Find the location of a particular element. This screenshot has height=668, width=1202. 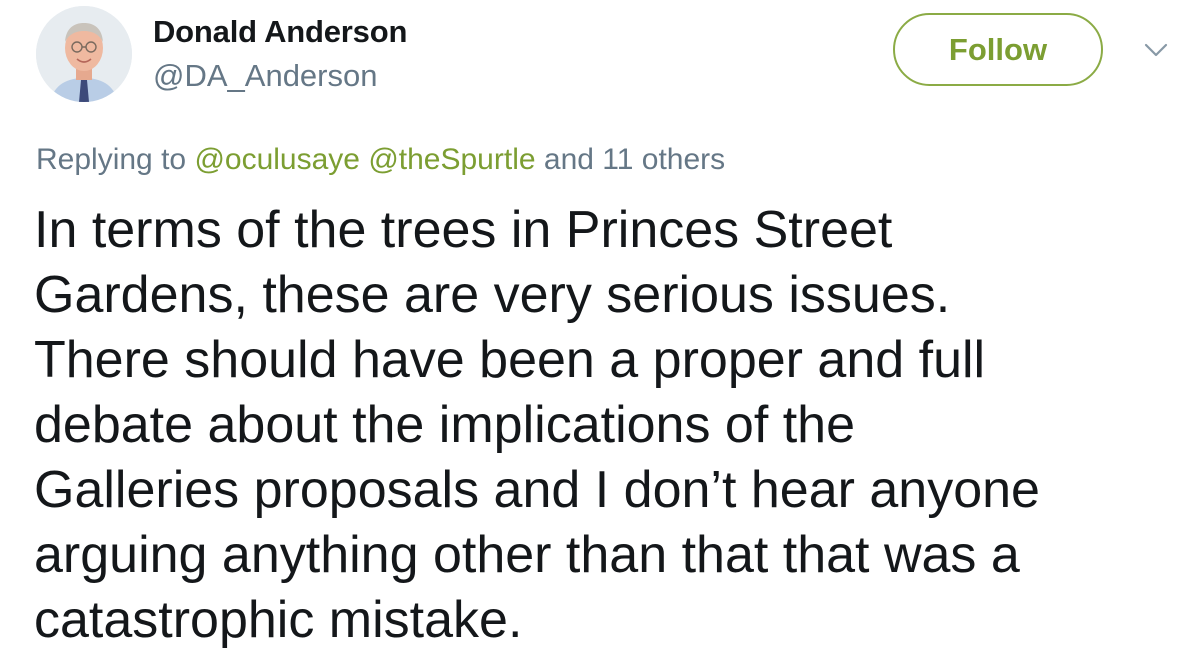

mention-link: @theSpurtle is located at coordinates (451, 159).